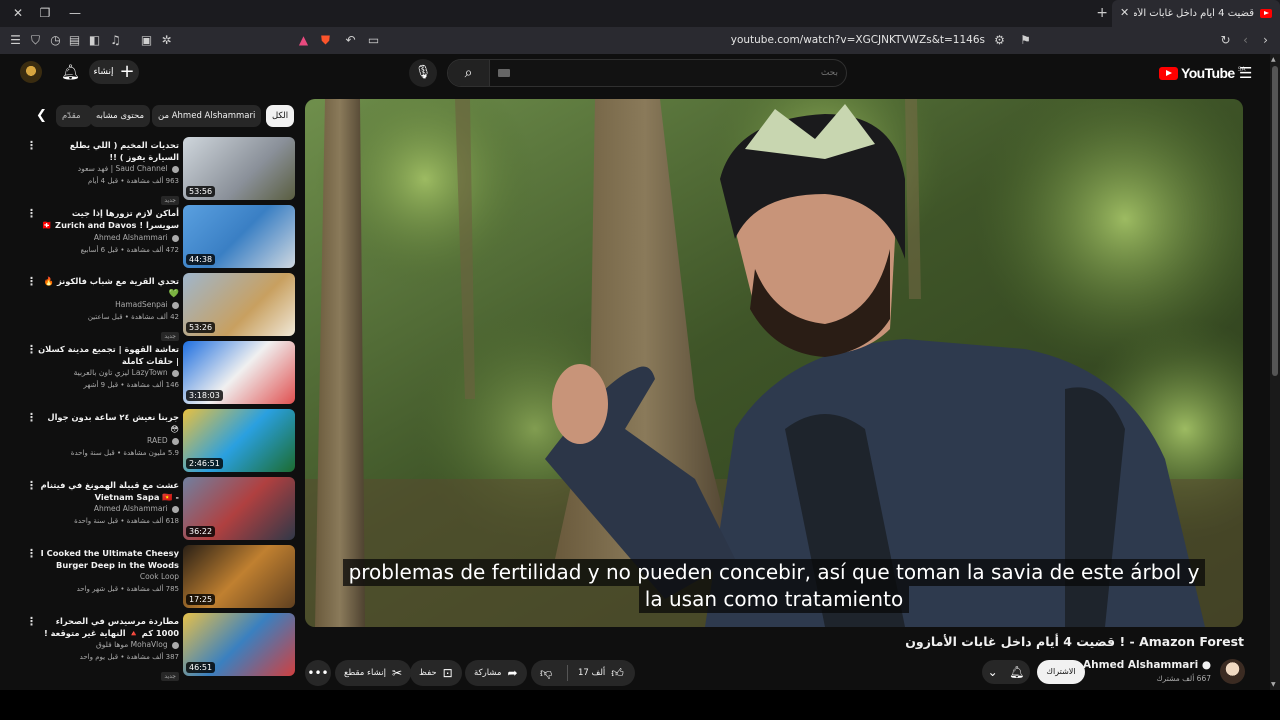 Image resolution: width=1280 pixels, height=720 pixels. What do you see at coordinates (175, 441) in the screenshot?
I see `verified-icon` at bounding box center [175, 441].